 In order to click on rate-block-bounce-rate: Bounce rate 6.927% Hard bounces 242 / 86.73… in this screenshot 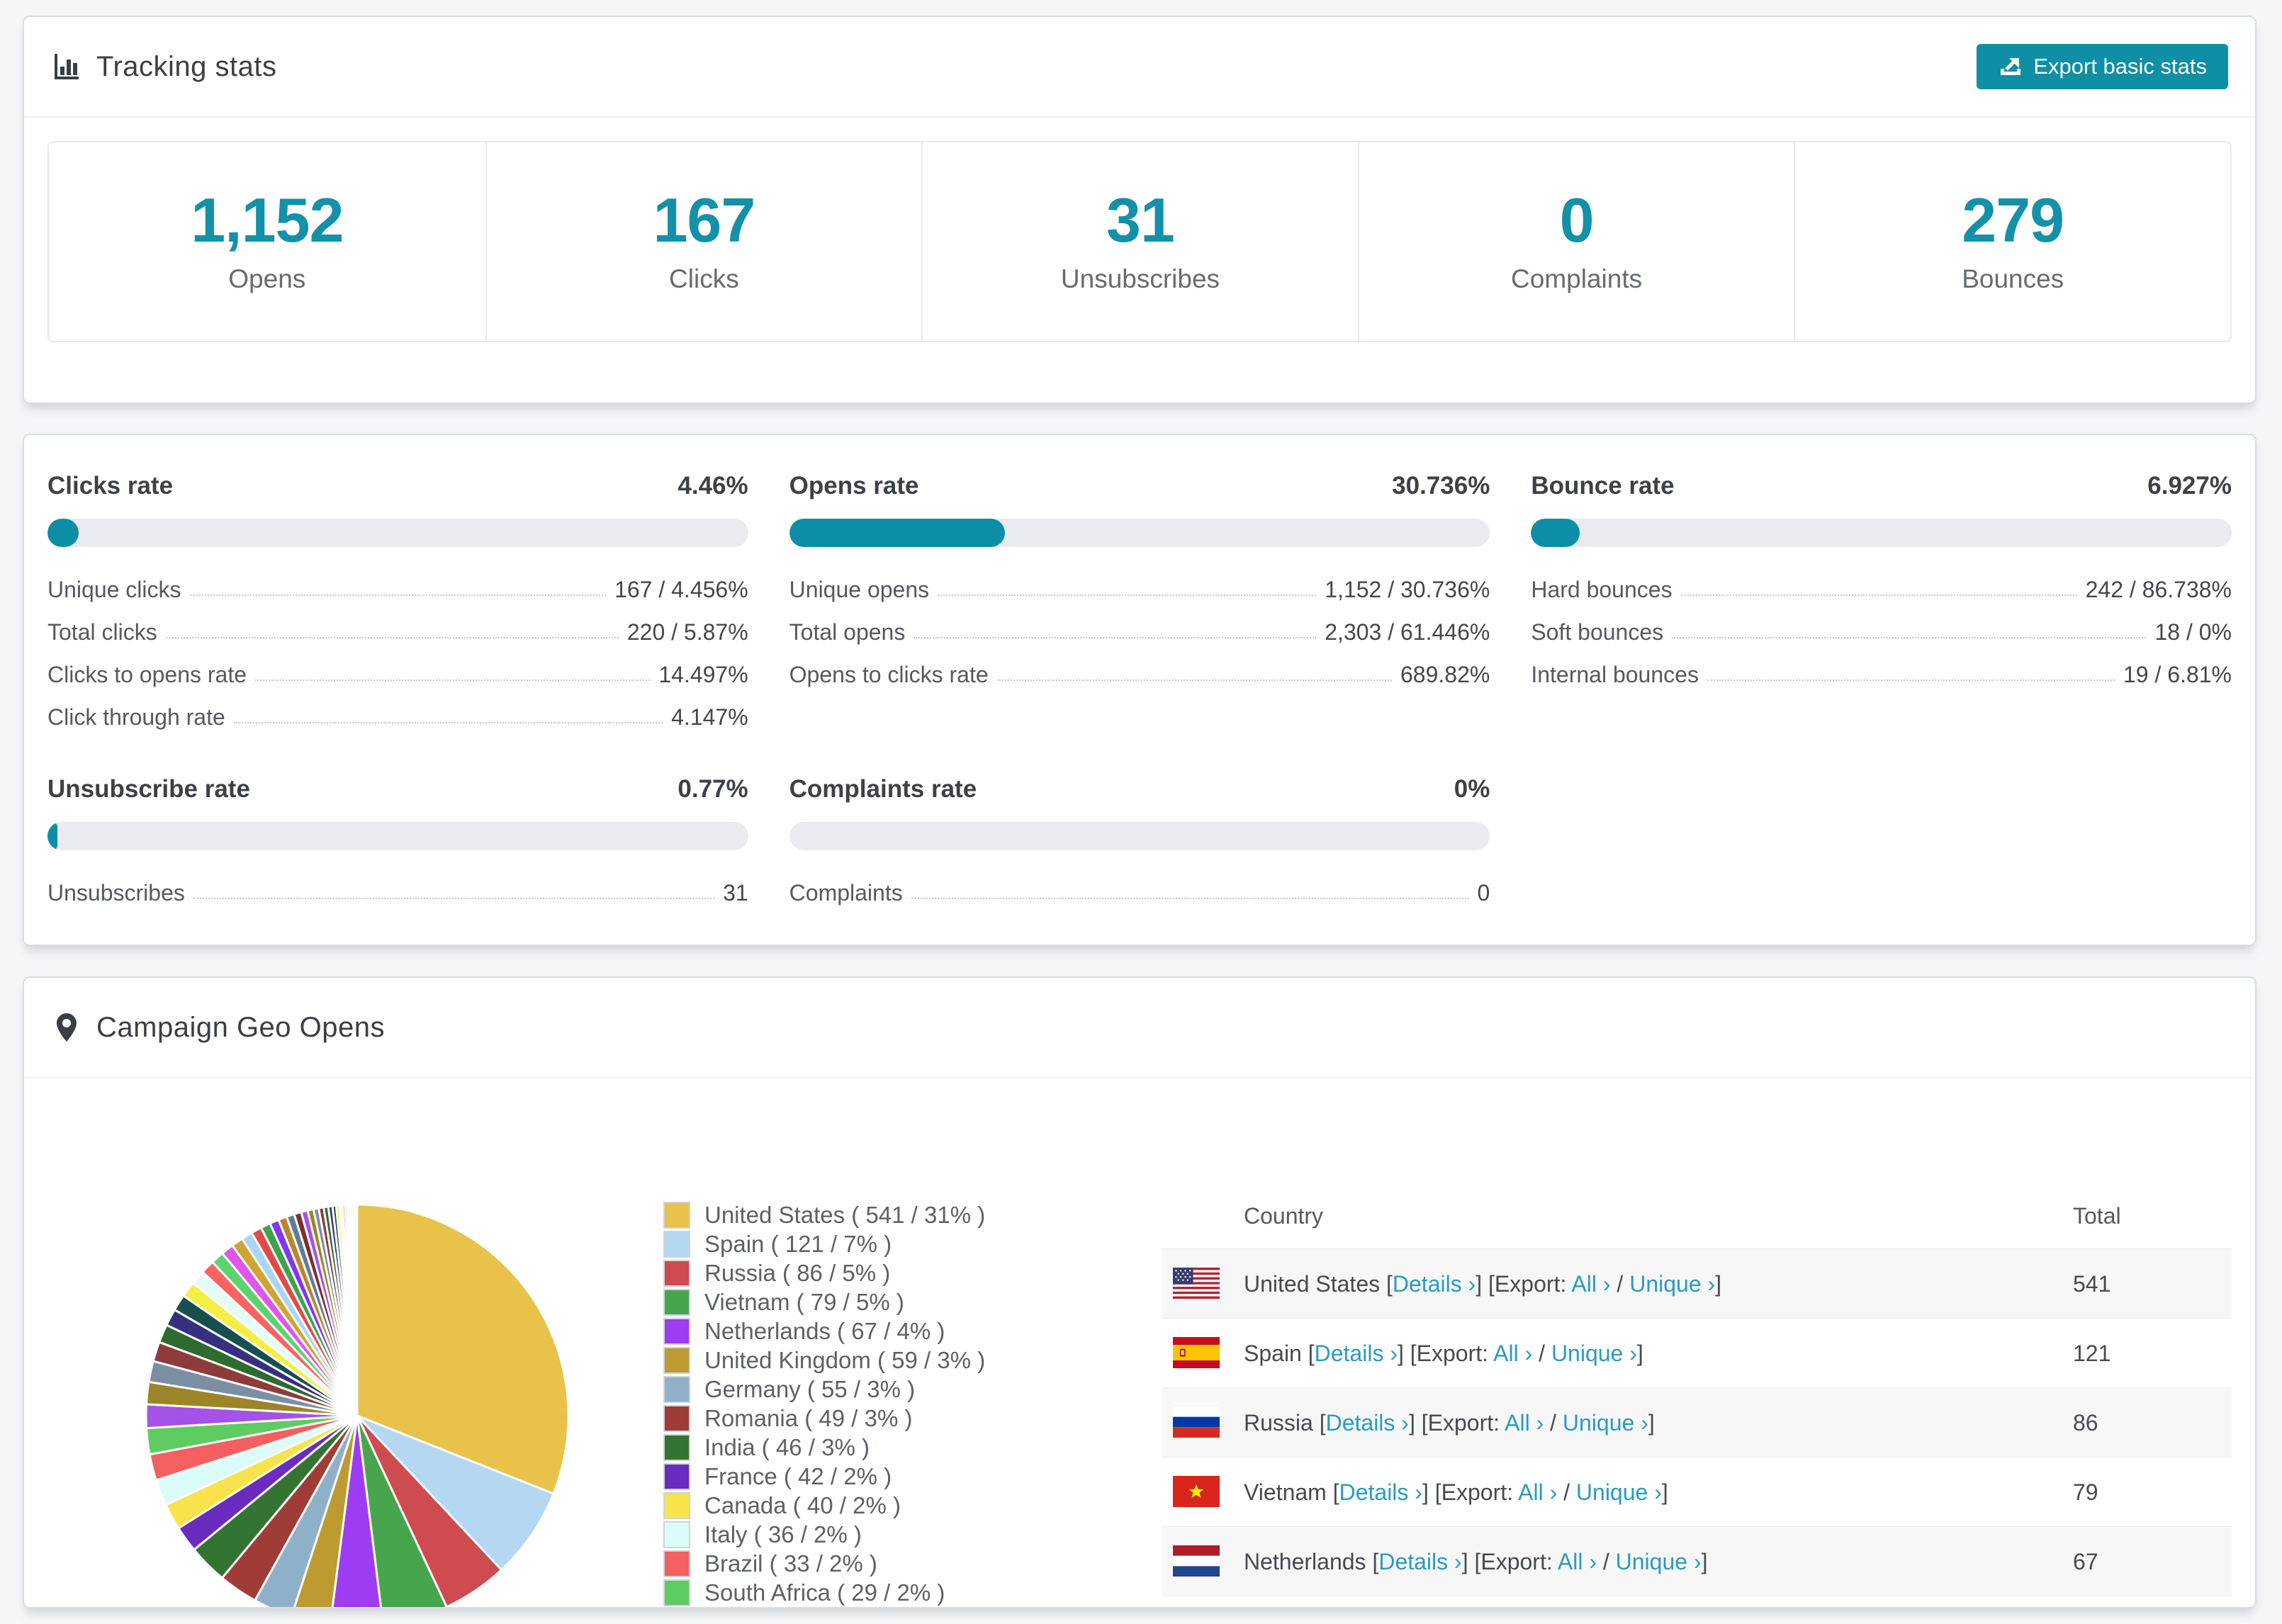, I will do `click(1881, 600)`.